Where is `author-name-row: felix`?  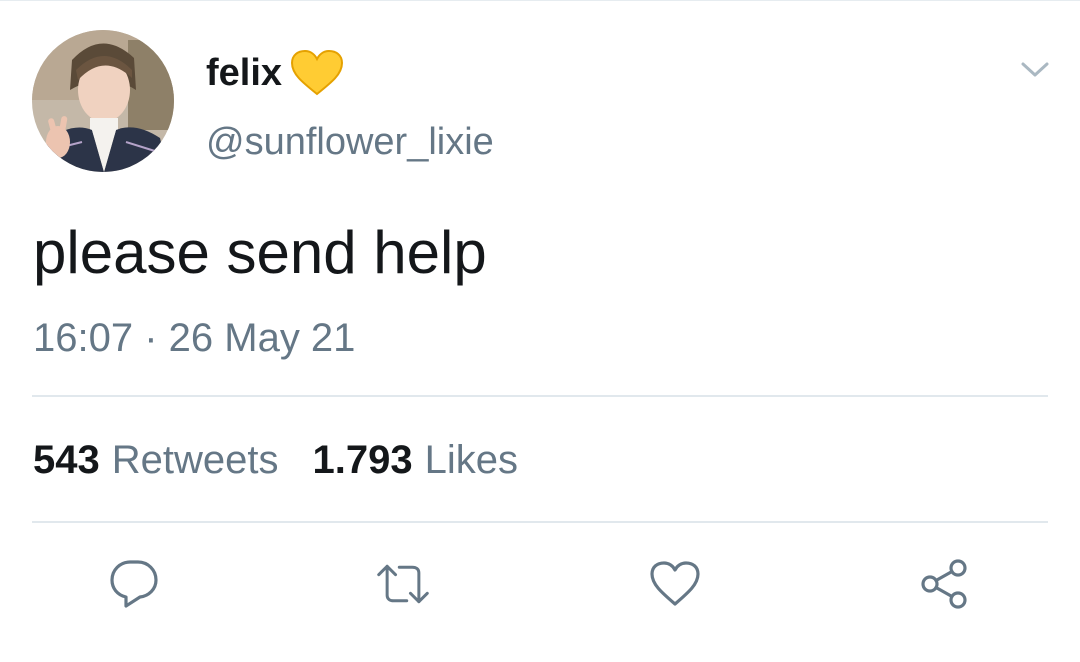
author-name-row: felix is located at coordinates (275, 73).